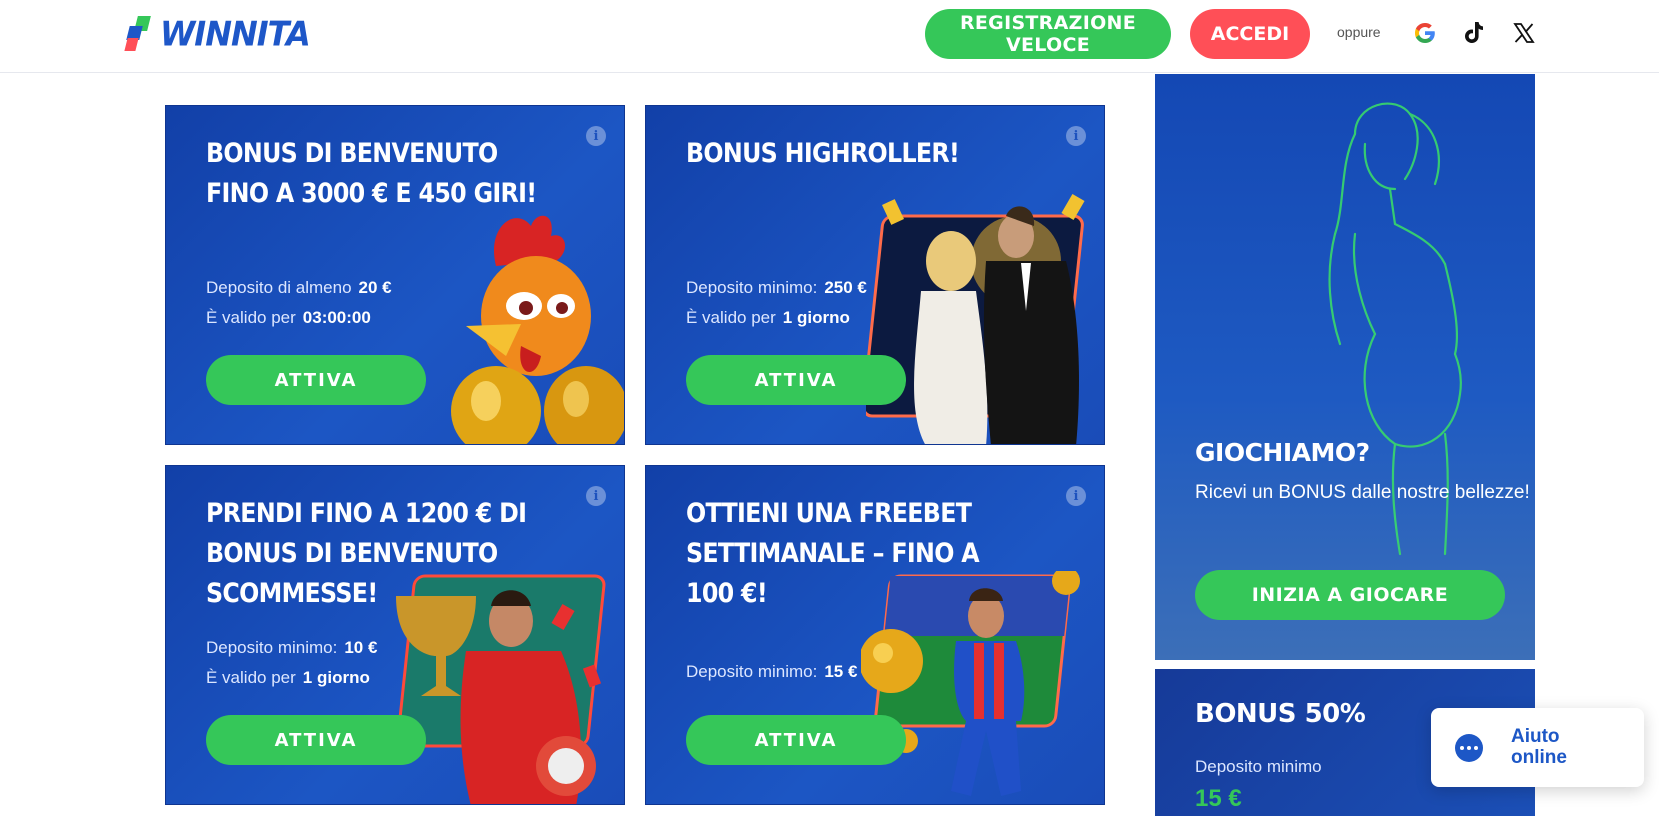 The height and width of the screenshot is (816, 1659). I want to click on card-row: Deposito minimo: 10 €, so click(291, 648).